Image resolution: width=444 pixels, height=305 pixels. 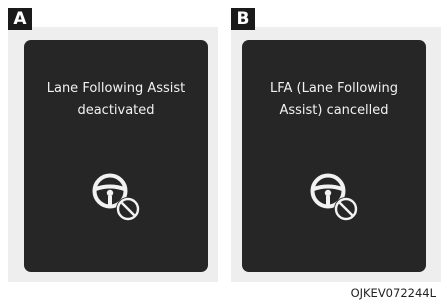 I want to click on figure-code: OJKEV072244L, so click(x=393, y=293).